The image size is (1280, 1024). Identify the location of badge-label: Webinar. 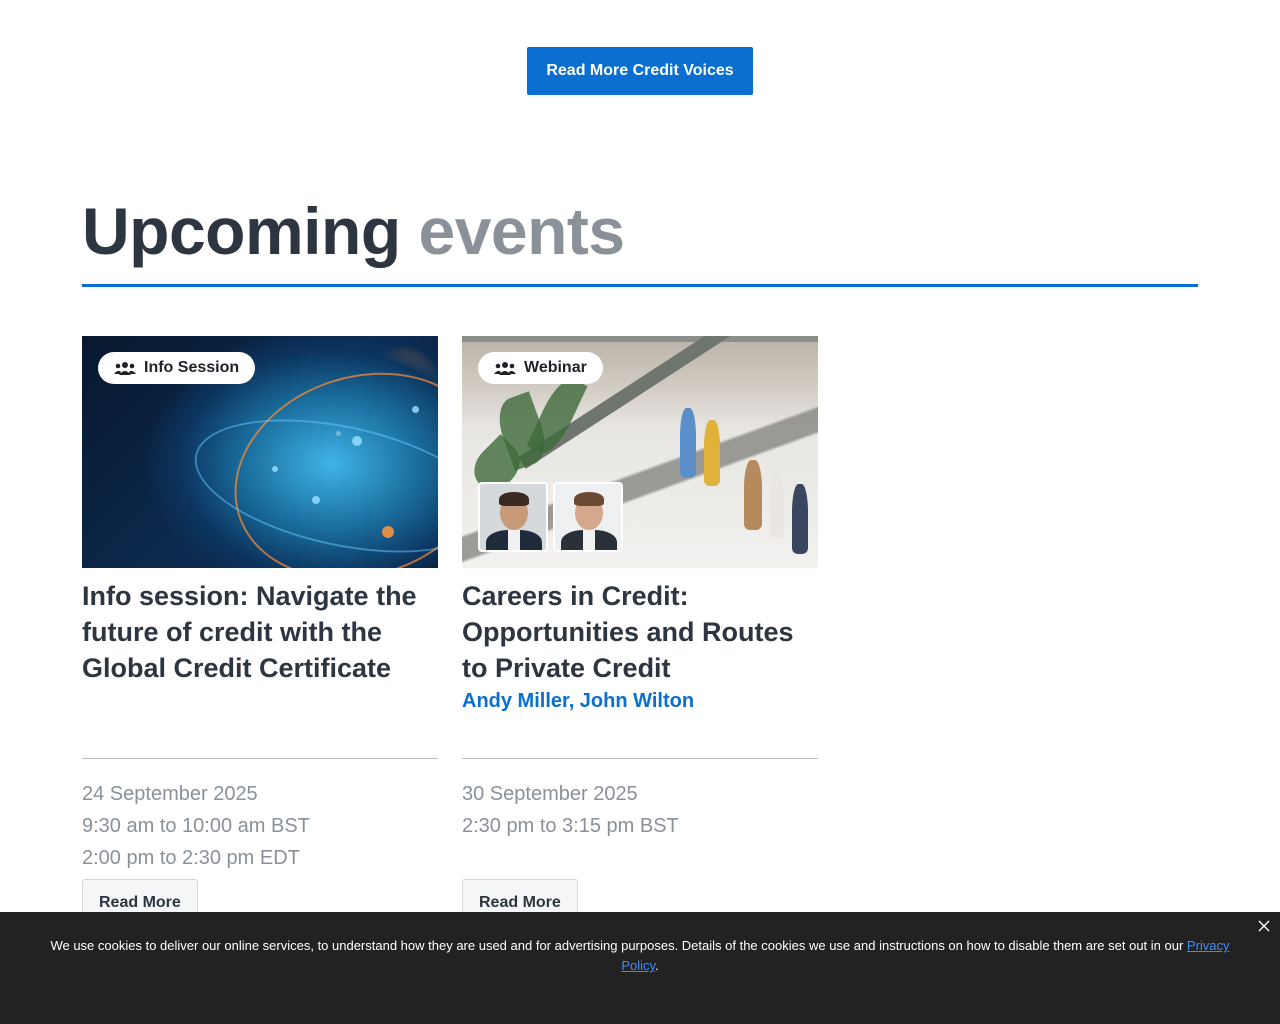
(555, 367).